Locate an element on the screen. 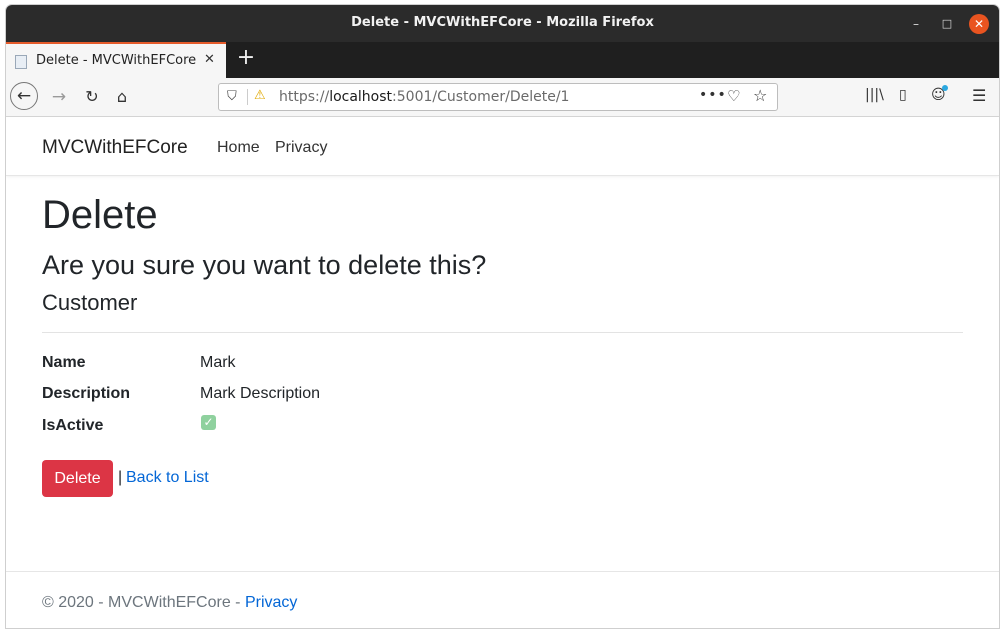  field-value-name: Mark is located at coordinates (218, 362).